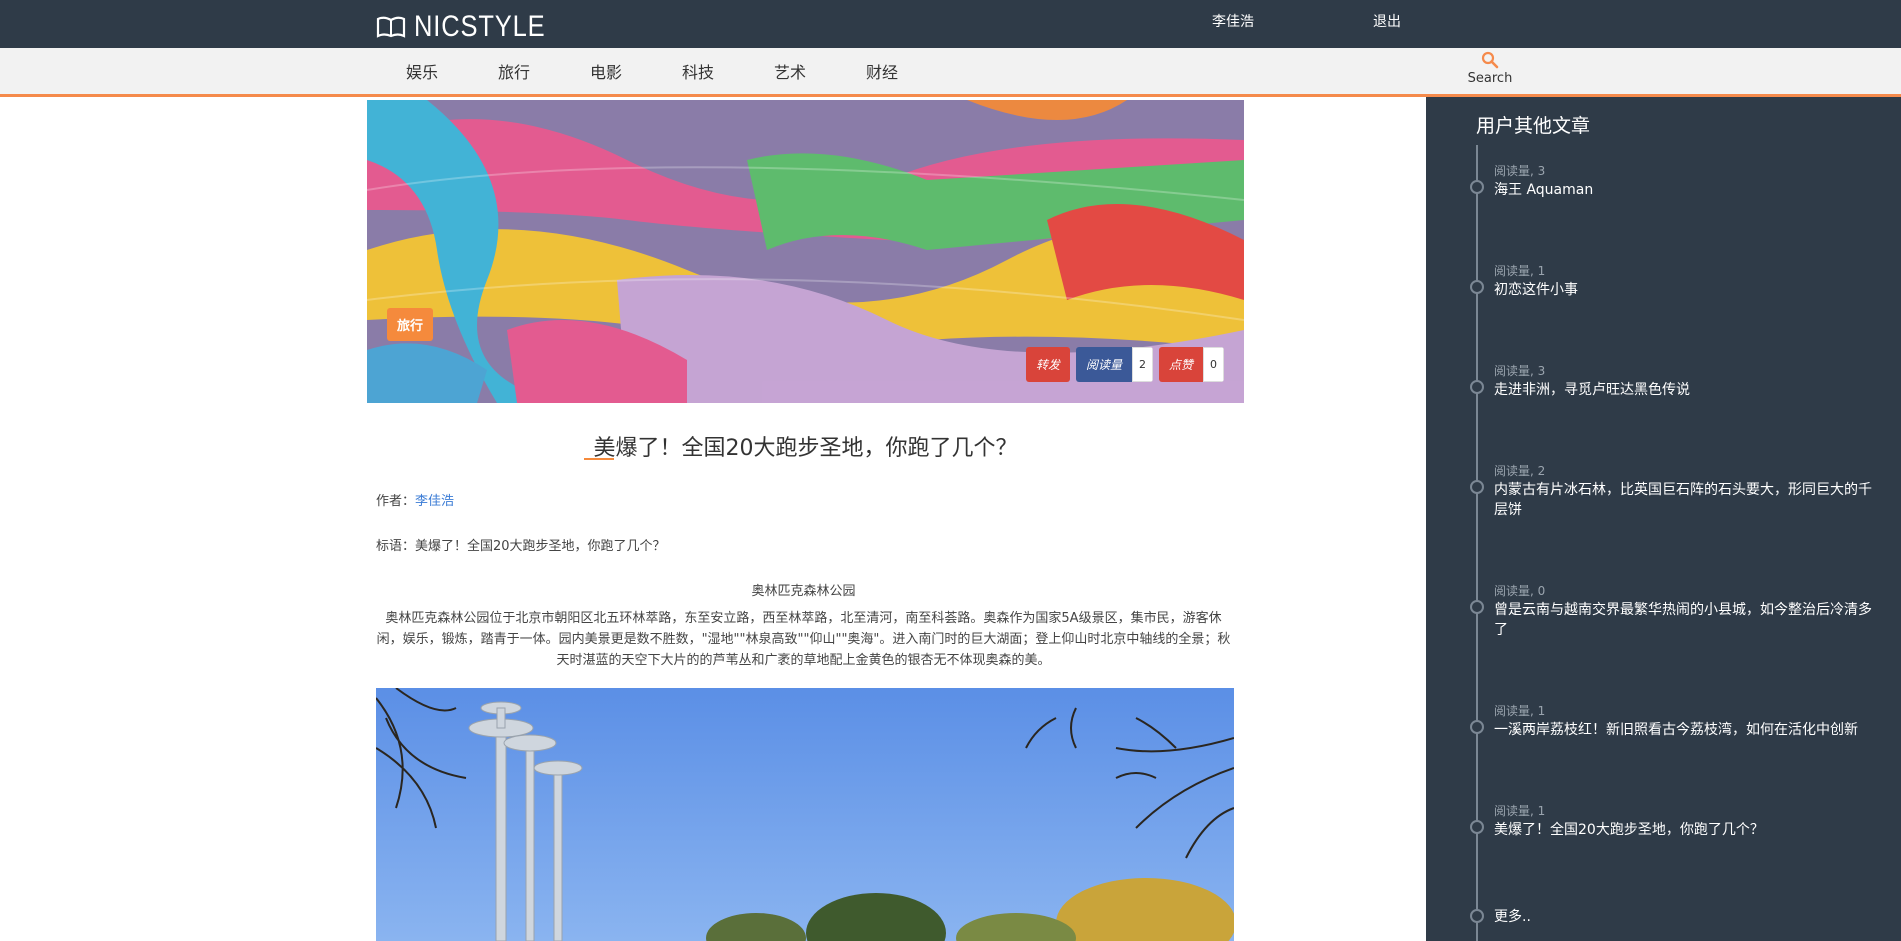  Describe the element at coordinates (1686, 830) in the screenshot. I see `timeline-article-link: 美爆了！全国20大跑步圣地，你跑了几个？` at that location.